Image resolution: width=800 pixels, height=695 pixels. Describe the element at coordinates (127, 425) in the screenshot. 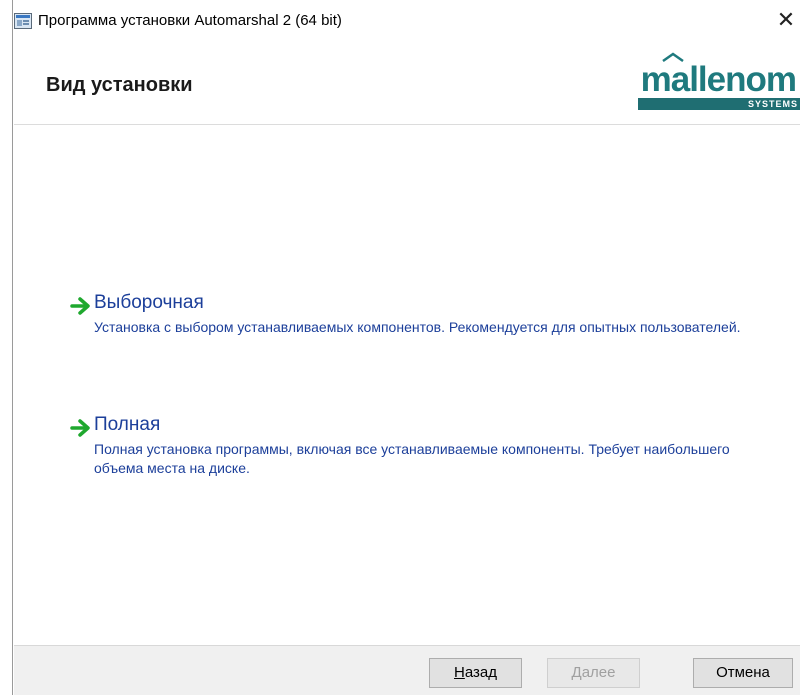

I see `option-full-title: Полная` at that location.